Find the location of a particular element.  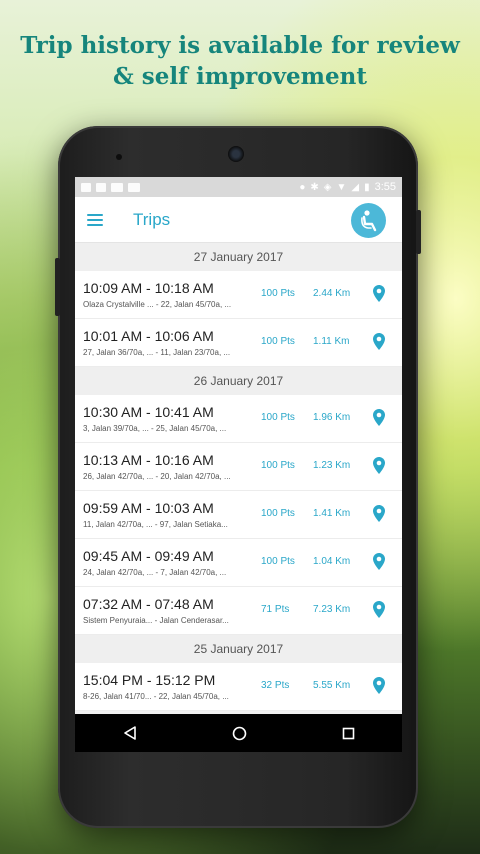

phone-camera is located at coordinates (236, 154).